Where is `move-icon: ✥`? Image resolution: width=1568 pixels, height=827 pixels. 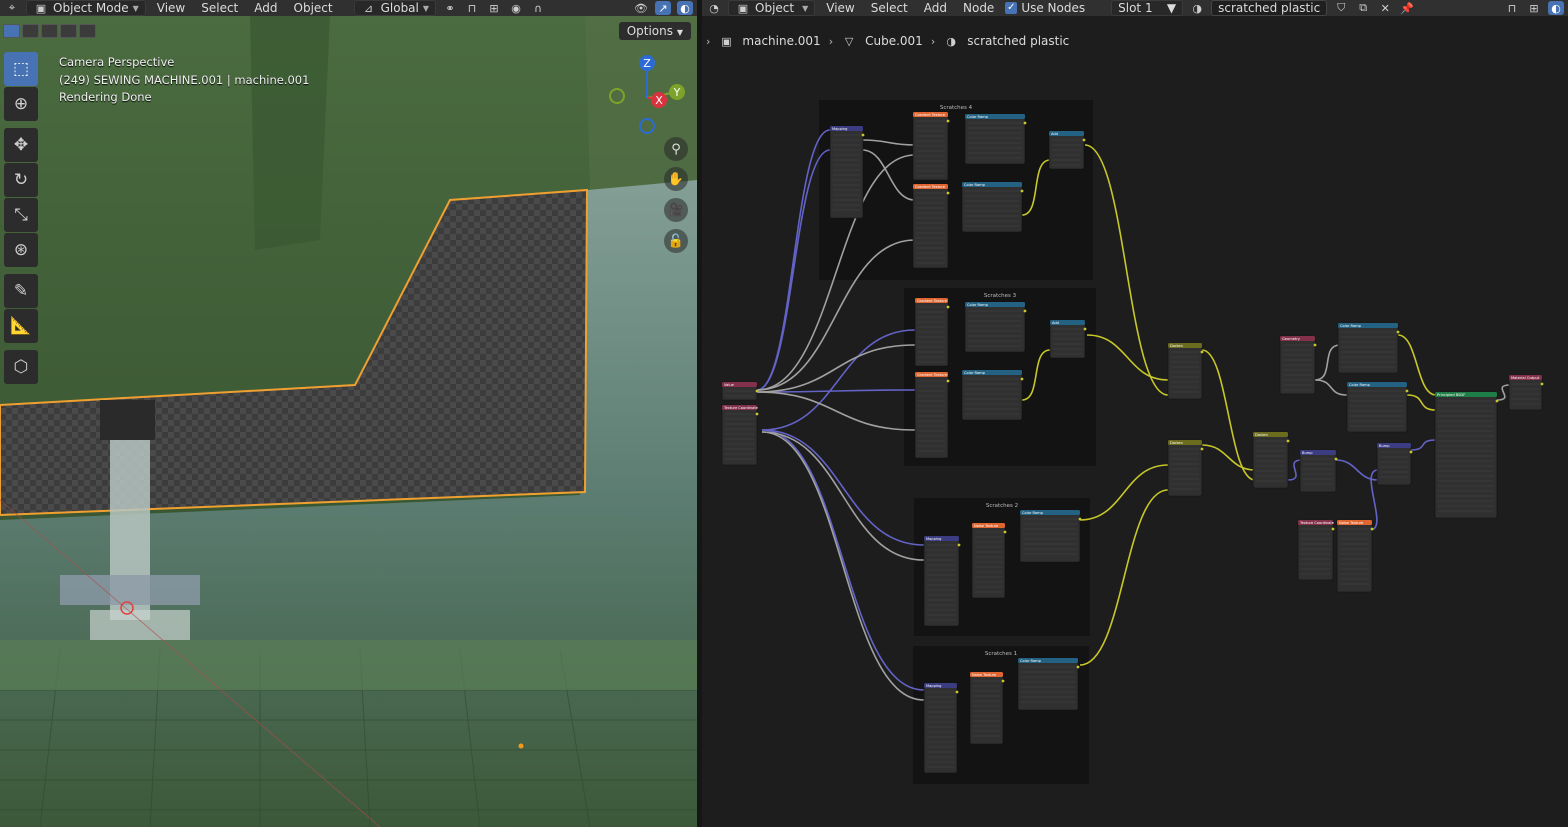 move-icon: ✥ is located at coordinates (21, 145).